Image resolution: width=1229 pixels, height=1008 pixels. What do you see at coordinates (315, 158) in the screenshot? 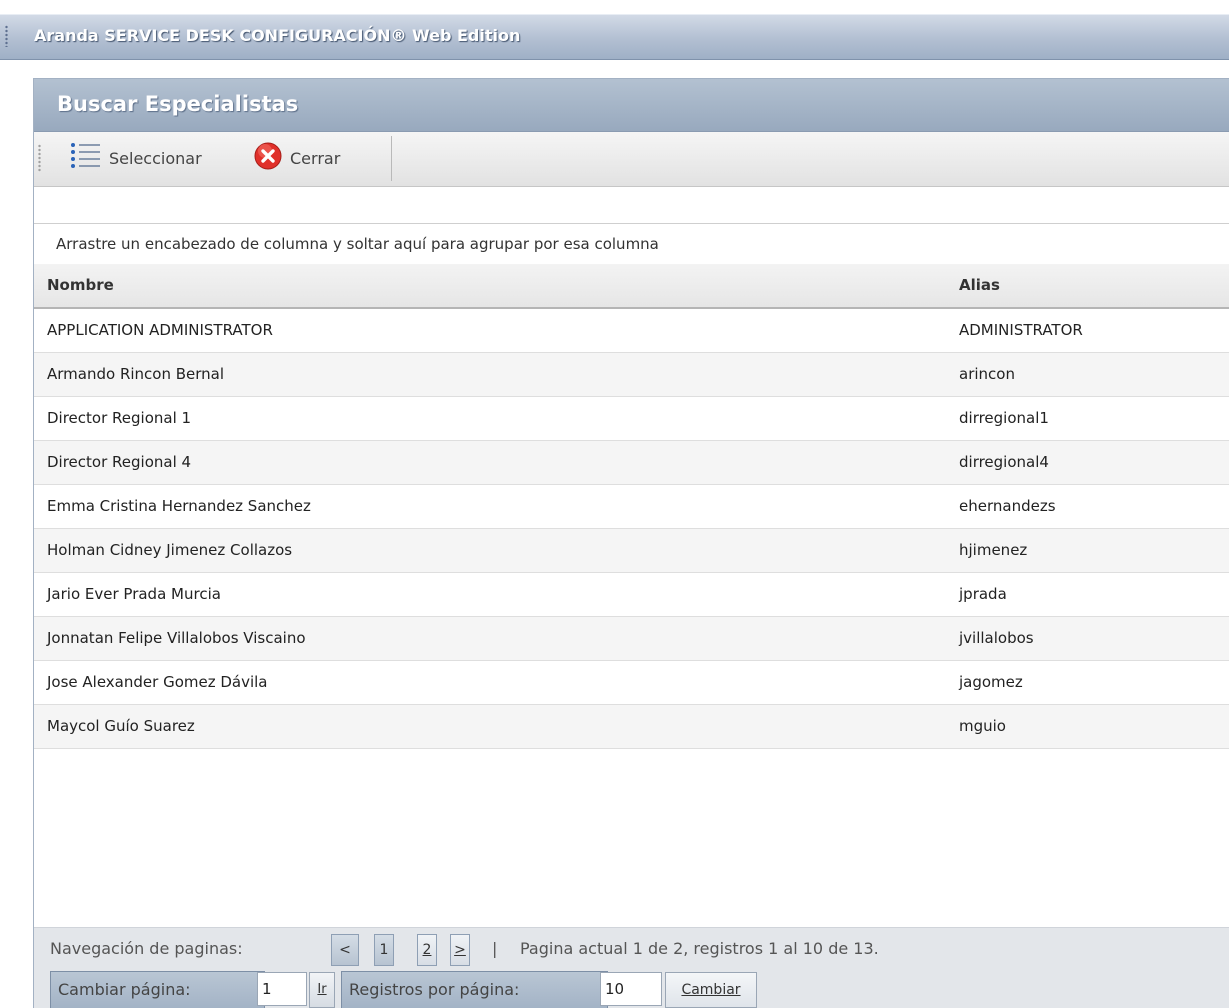
I see `close-button-label: Cerrar` at bounding box center [315, 158].